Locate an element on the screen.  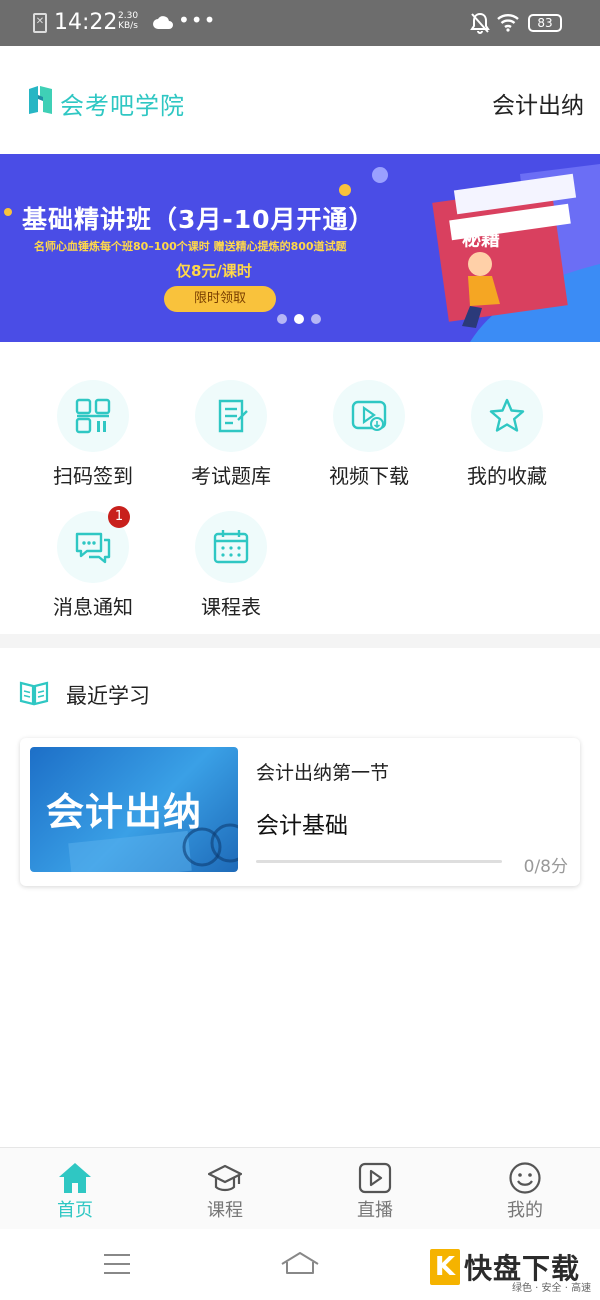
scan-circle is located at coordinates (93, 416).